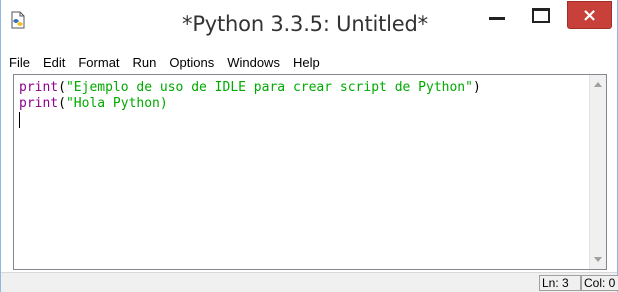 This screenshot has height=292, width=618. I want to click on close-icon: ×, so click(589, 15).